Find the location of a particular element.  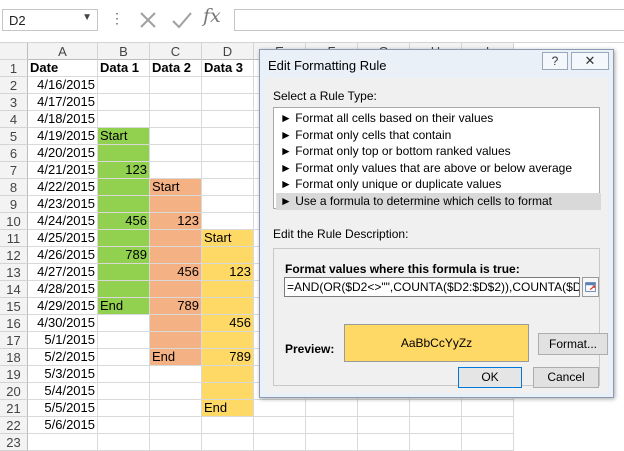

check-mark-icon is located at coordinates (182, 20).